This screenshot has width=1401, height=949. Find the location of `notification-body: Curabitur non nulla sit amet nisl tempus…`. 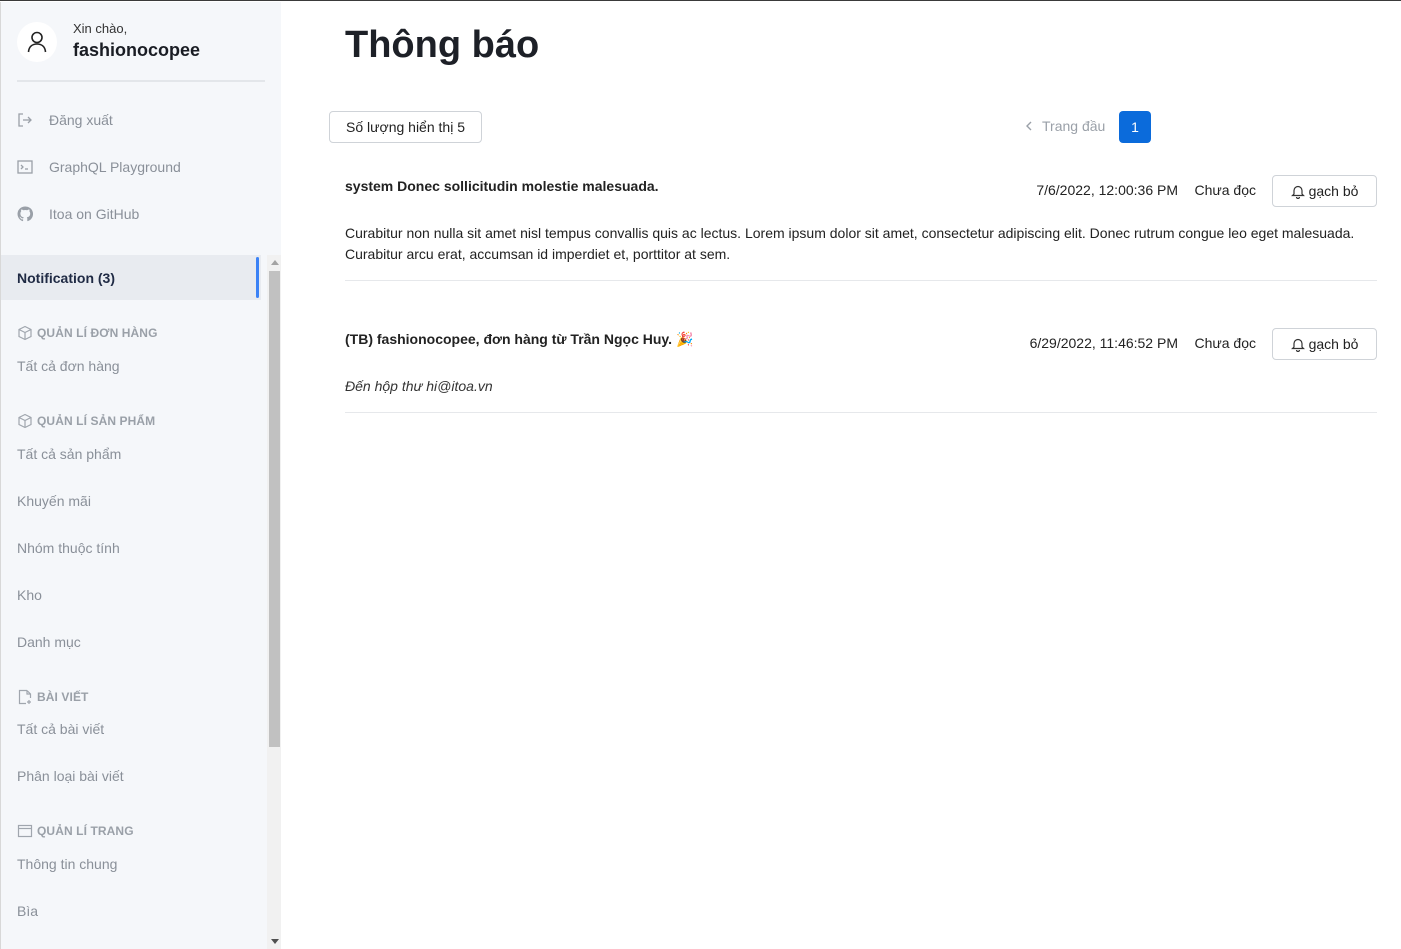

notification-body: Curabitur non nulla sit amet nisl tempus… is located at coordinates (850, 243).